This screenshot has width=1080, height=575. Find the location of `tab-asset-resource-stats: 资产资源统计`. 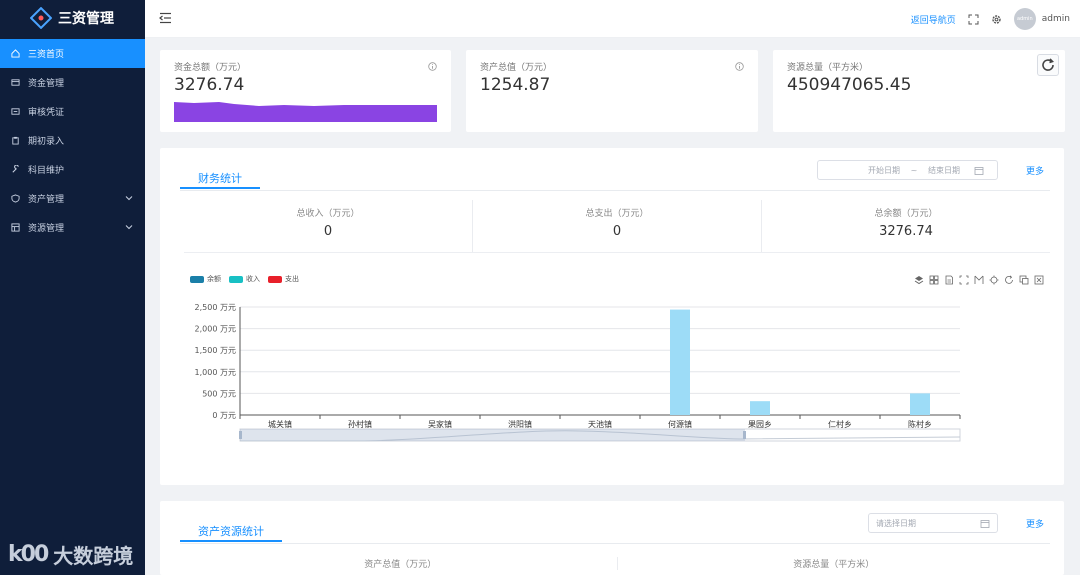

tab-asset-resource-stats: 资产资源统计 is located at coordinates (231, 532).